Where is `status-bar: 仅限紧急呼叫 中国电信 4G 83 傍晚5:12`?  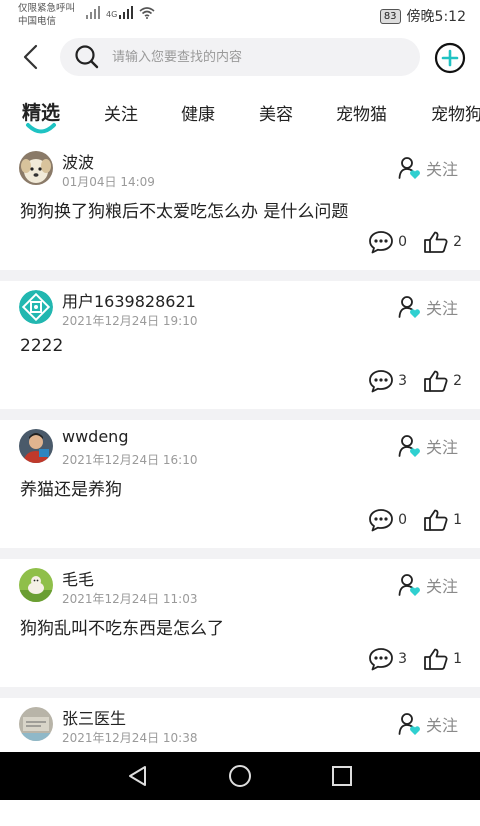 status-bar: 仅限紧急呼叫 中国电信 4G 83 傍晚5:12 is located at coordinates (240, 16).